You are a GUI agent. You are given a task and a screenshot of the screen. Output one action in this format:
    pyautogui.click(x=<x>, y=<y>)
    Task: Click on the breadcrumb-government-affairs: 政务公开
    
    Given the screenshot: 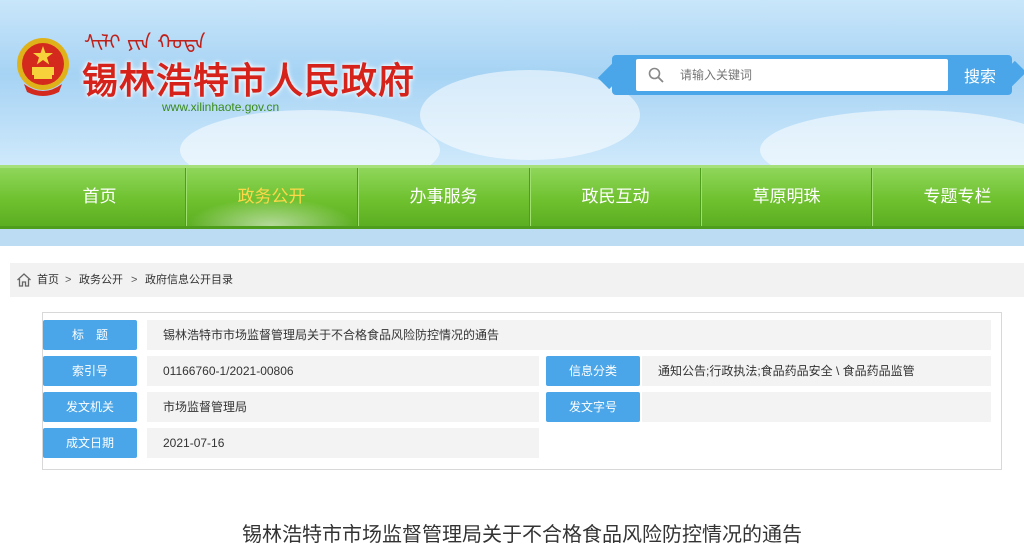 What is the action you would take?
    pyautogui.click(x=101, y=280)
    